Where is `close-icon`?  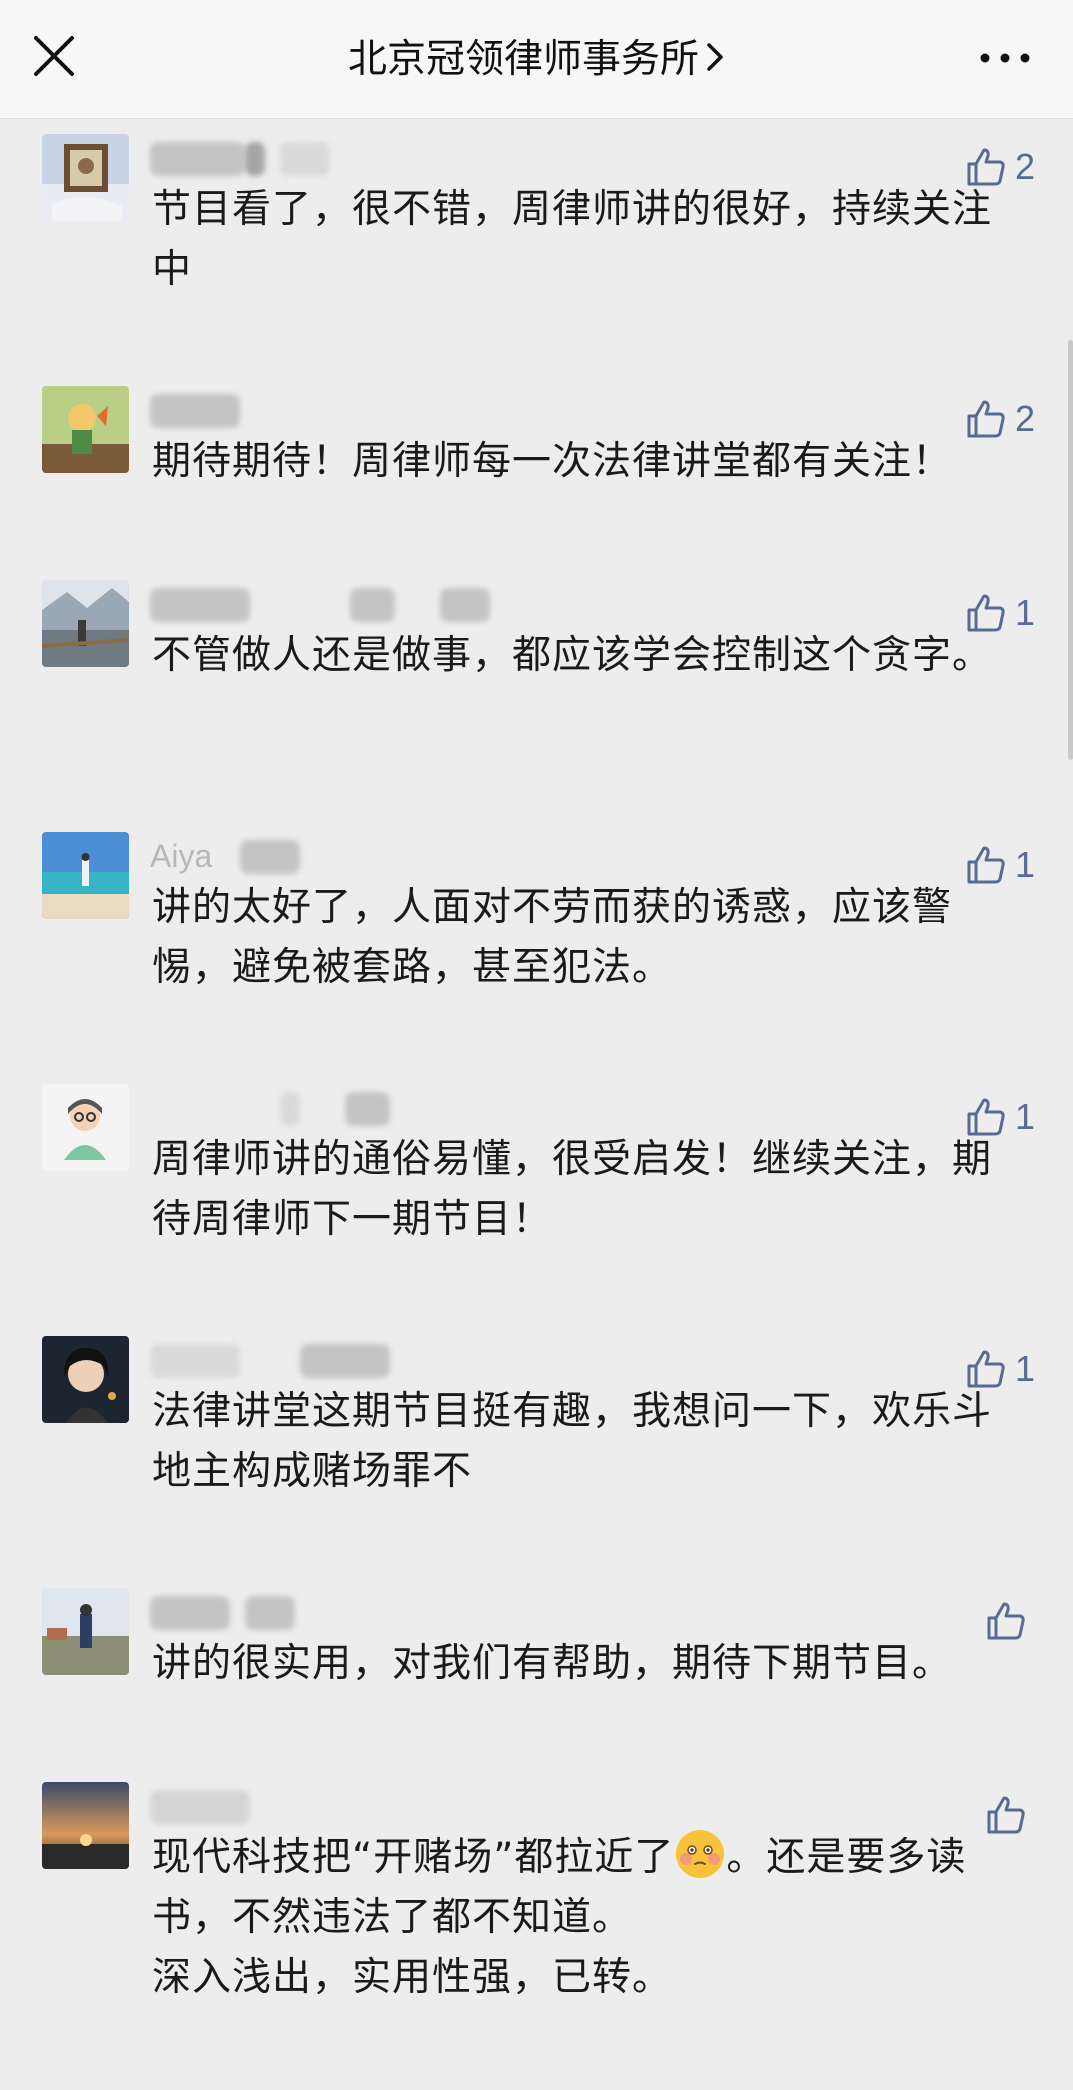
close-icon is located at coordinates (54, 56).